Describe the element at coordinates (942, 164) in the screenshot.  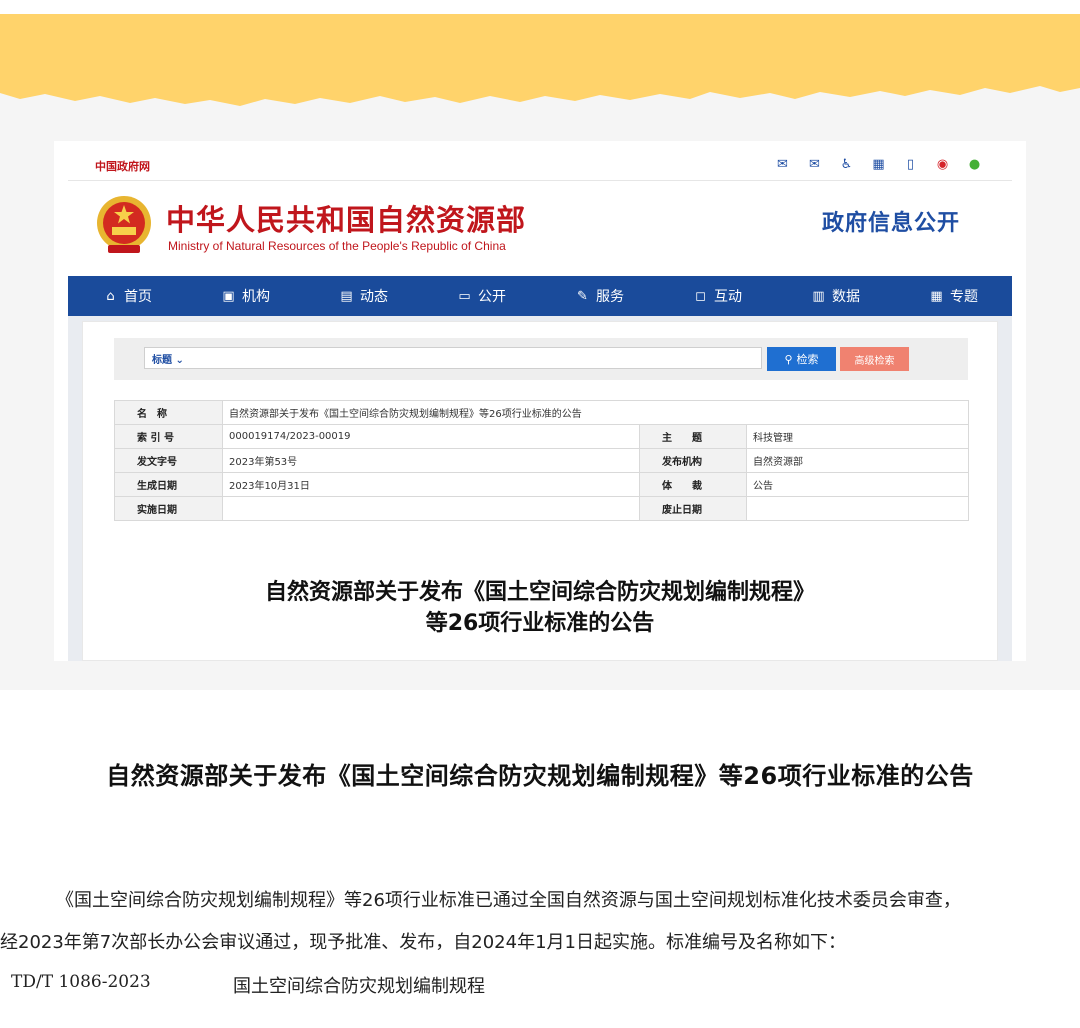
I see `weibo-icon: ◉` at that location.